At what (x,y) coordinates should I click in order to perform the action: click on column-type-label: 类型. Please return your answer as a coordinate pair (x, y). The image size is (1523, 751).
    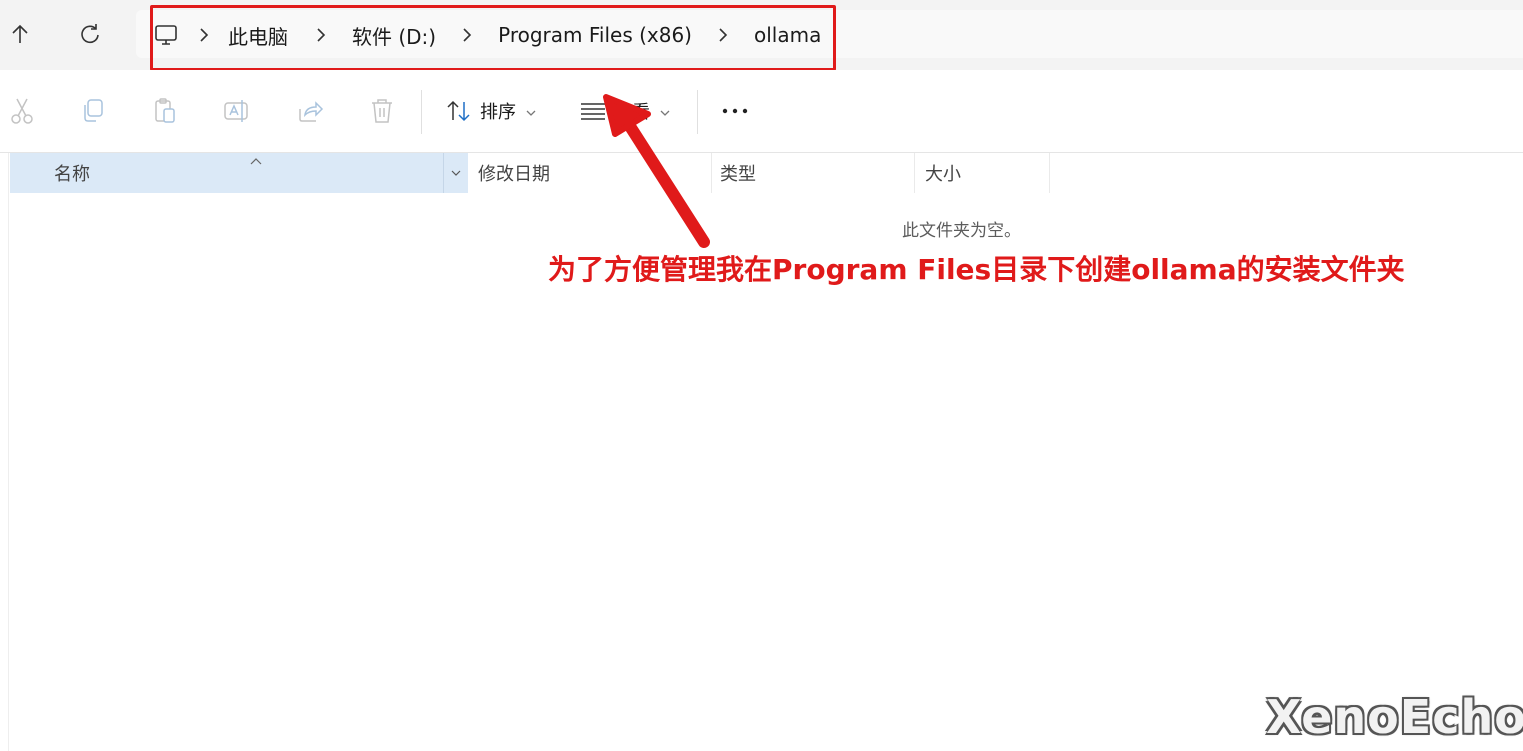
    Looking at the image, I should click on (738, 174).